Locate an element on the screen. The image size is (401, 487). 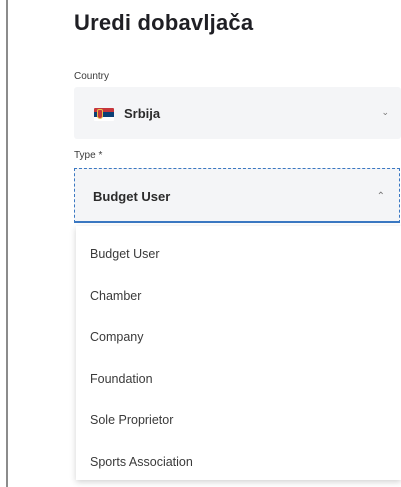
country-label: Country is located at coordinates (92, 76).